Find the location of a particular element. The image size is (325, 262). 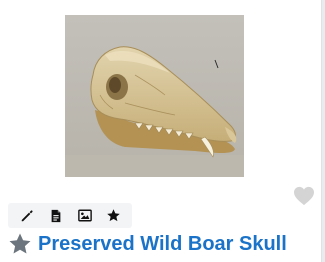

item-title-link: Preserved Wild Boar Skull is located at coordinates (162, 244).